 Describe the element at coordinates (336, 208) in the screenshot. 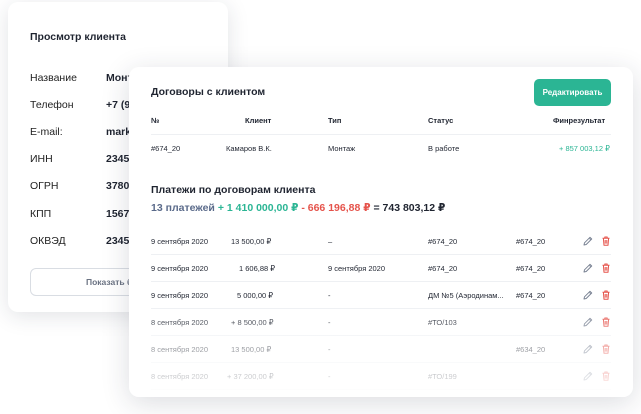

I see `payments-expense: - 666 196,88 ₽` at that location.